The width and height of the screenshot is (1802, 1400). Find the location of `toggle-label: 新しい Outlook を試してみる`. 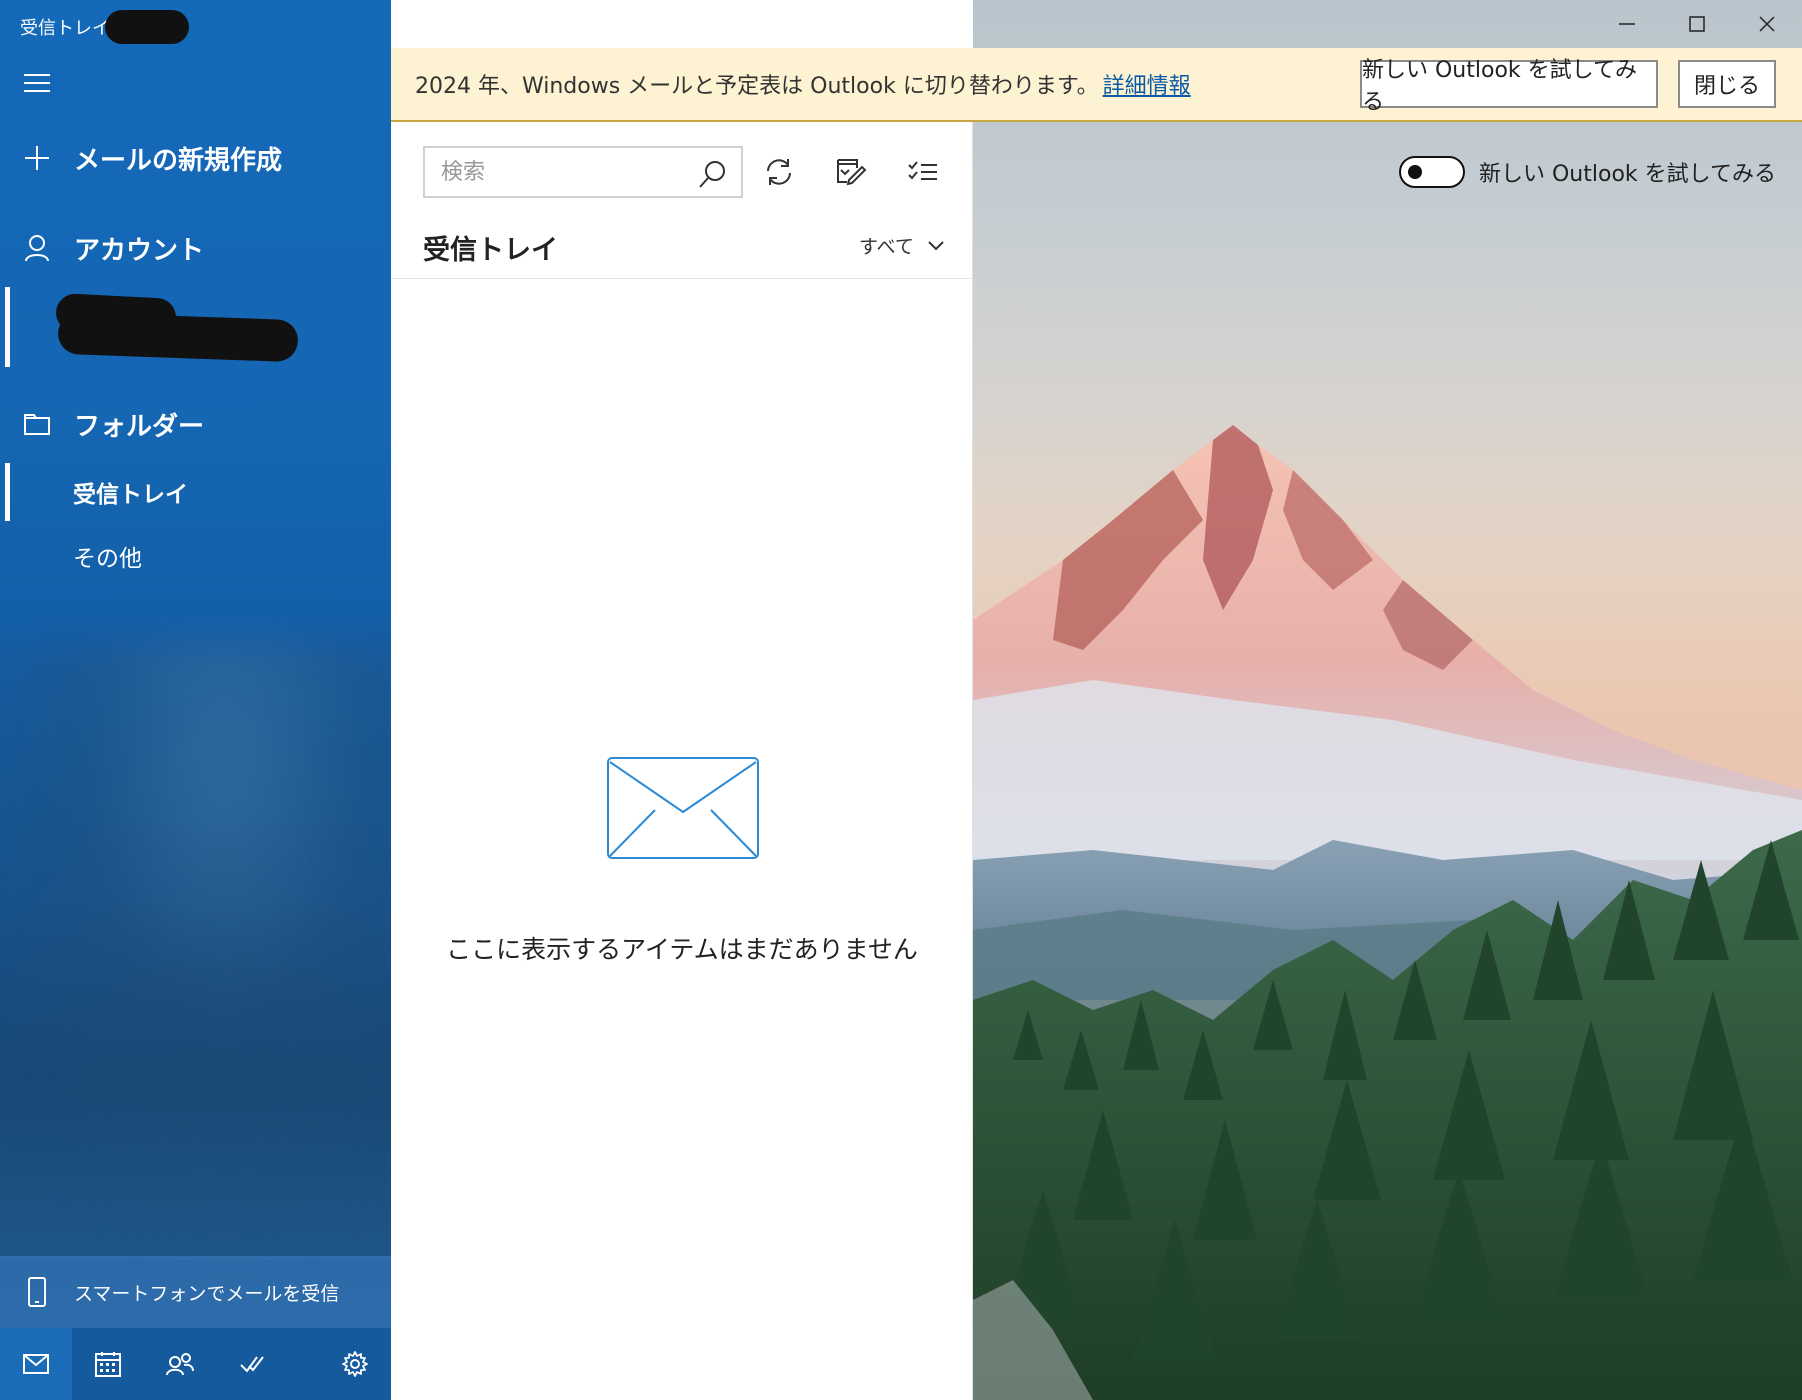

toggle-label: 新しい Outlook を試してみる is located at coordinates (1627, 174).